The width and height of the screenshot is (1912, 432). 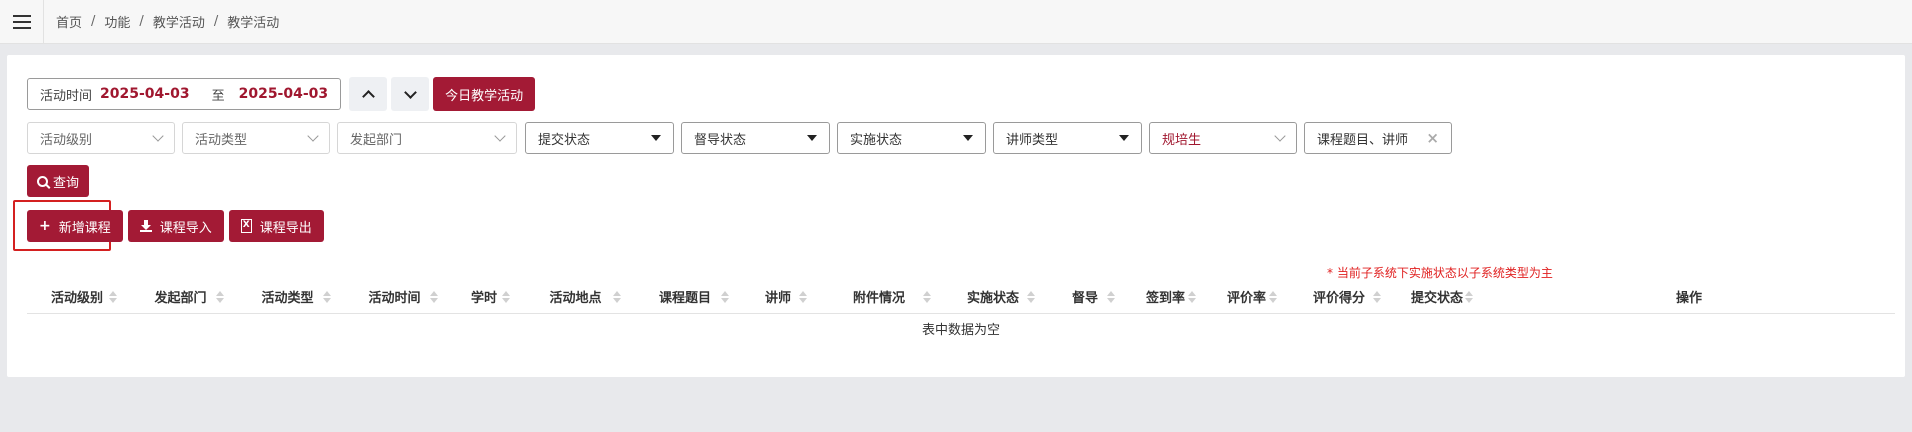 I want to click on breadcrumb-function: 功能, so click(x=117, y=21).